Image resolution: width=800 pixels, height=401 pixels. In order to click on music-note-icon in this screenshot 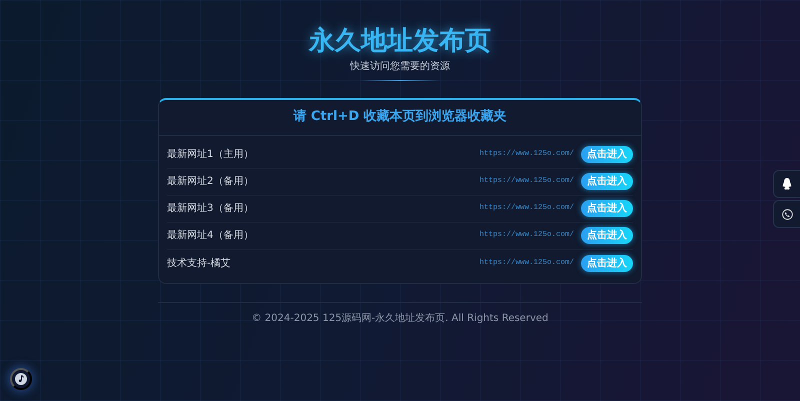, I will do `click(21, 379)`.